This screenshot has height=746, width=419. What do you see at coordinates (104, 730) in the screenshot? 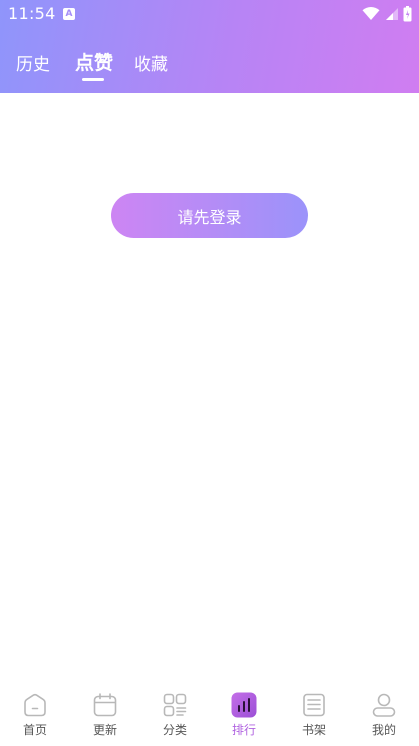
I see `nav-label-updates: 更新` at bounding box center [104, 730].